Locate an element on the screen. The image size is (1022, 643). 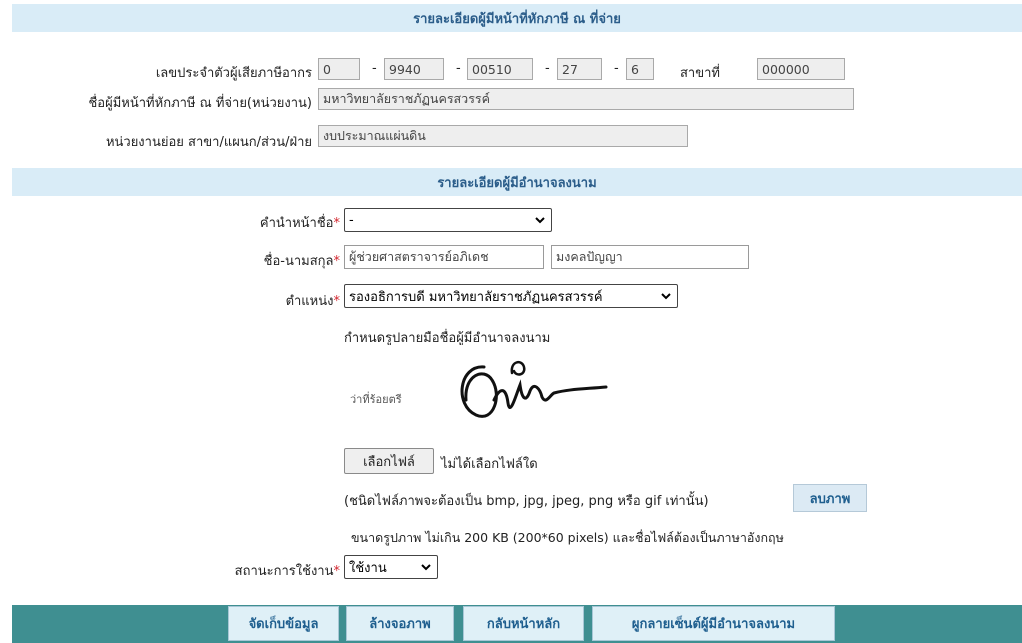
prefix-select: - is located at coordinates (448, 220).